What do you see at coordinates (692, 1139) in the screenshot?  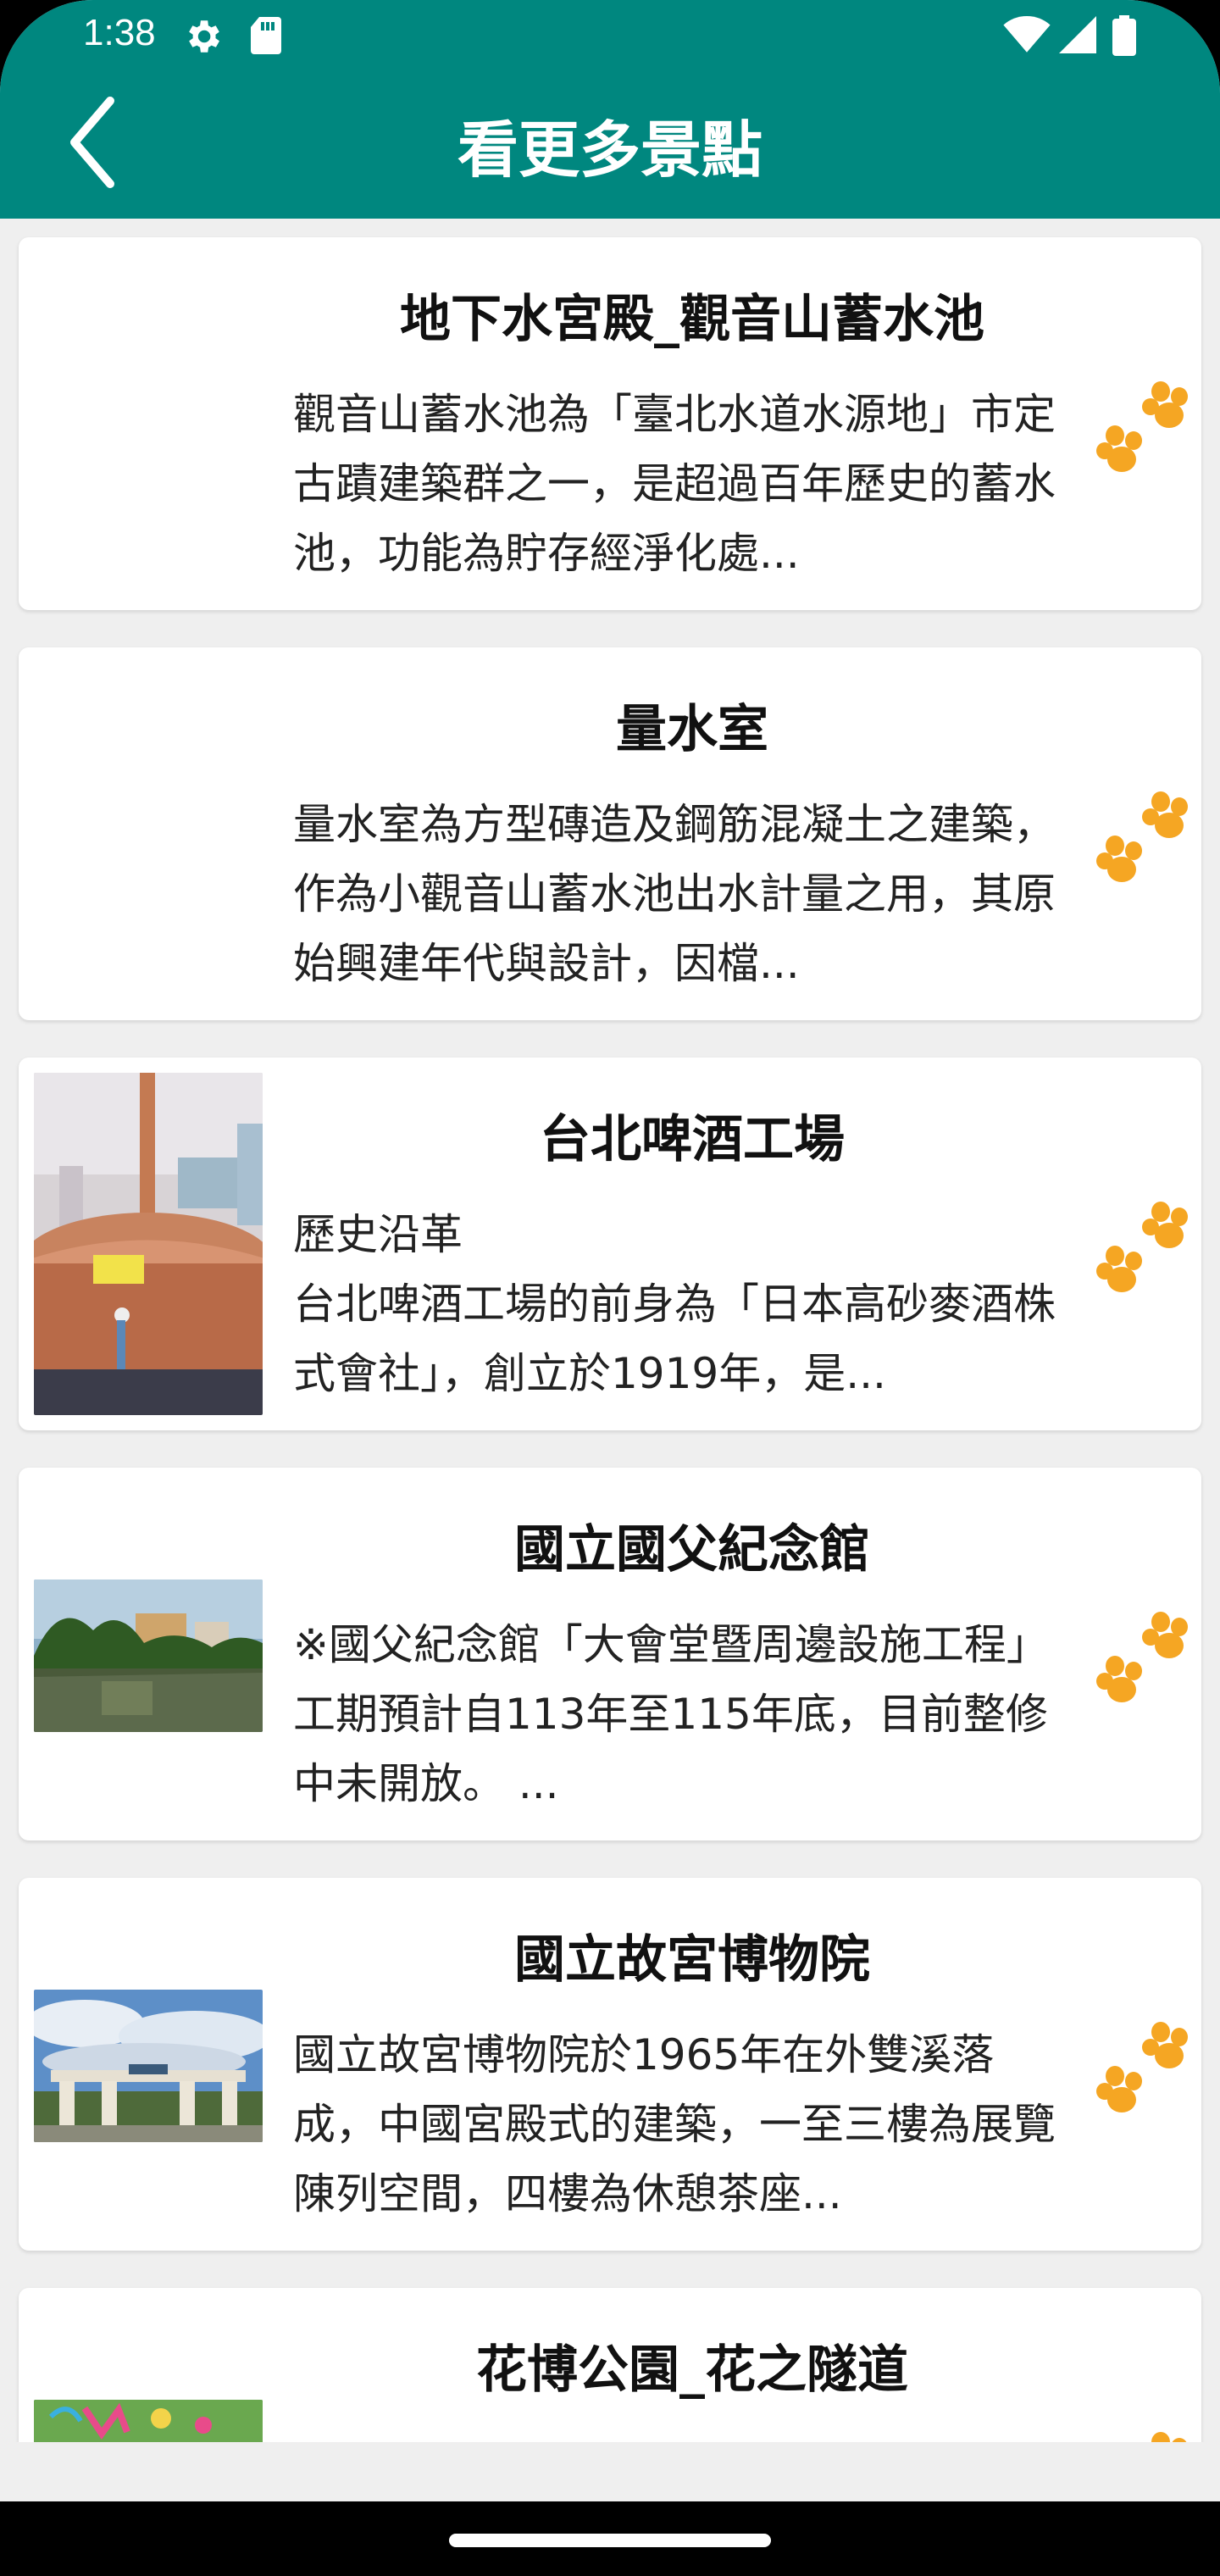 I see `attraction-title: 台北啤酒工場` at bounding box center [692, 1139].